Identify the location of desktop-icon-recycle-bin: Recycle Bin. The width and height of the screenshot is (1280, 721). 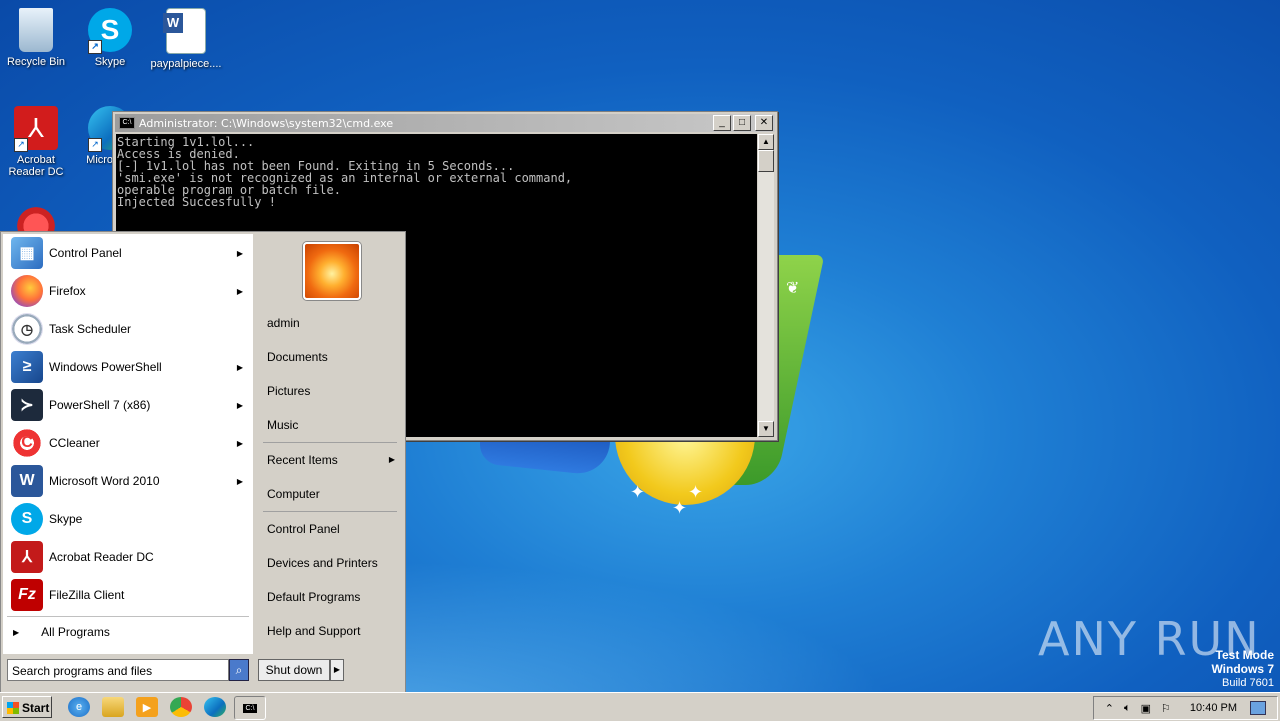
(37, 38).